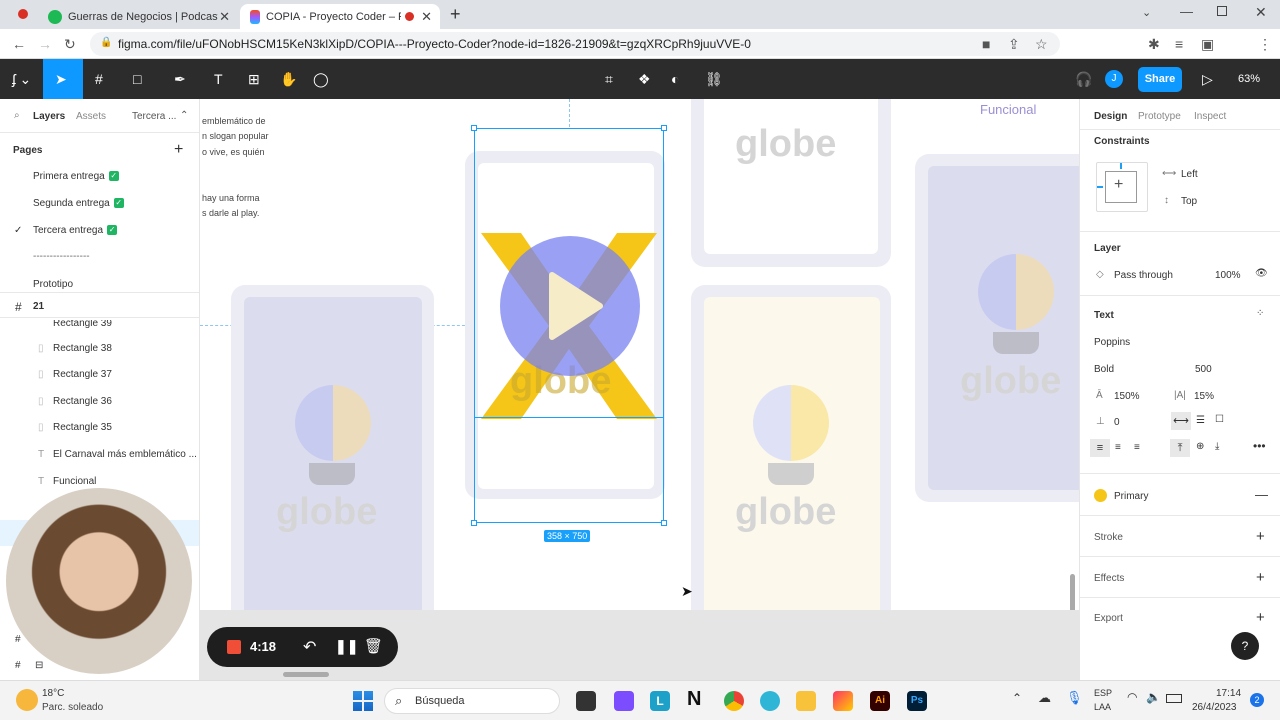 The height and width of the screenshot is (720, 1280). What do you see at coordinates (78, 203) in the screenshot?
I see `page-item: Segunda entrega ✓` at bounding box center [78, 203].